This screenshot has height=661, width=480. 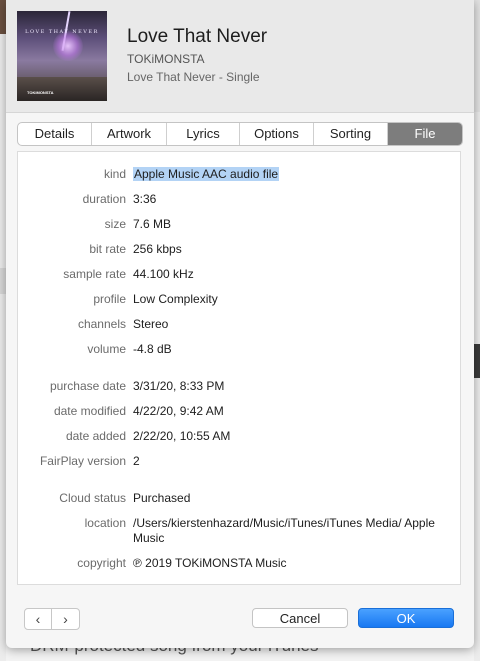 I want to click on info-label: volume, so click(x=106, y=349).